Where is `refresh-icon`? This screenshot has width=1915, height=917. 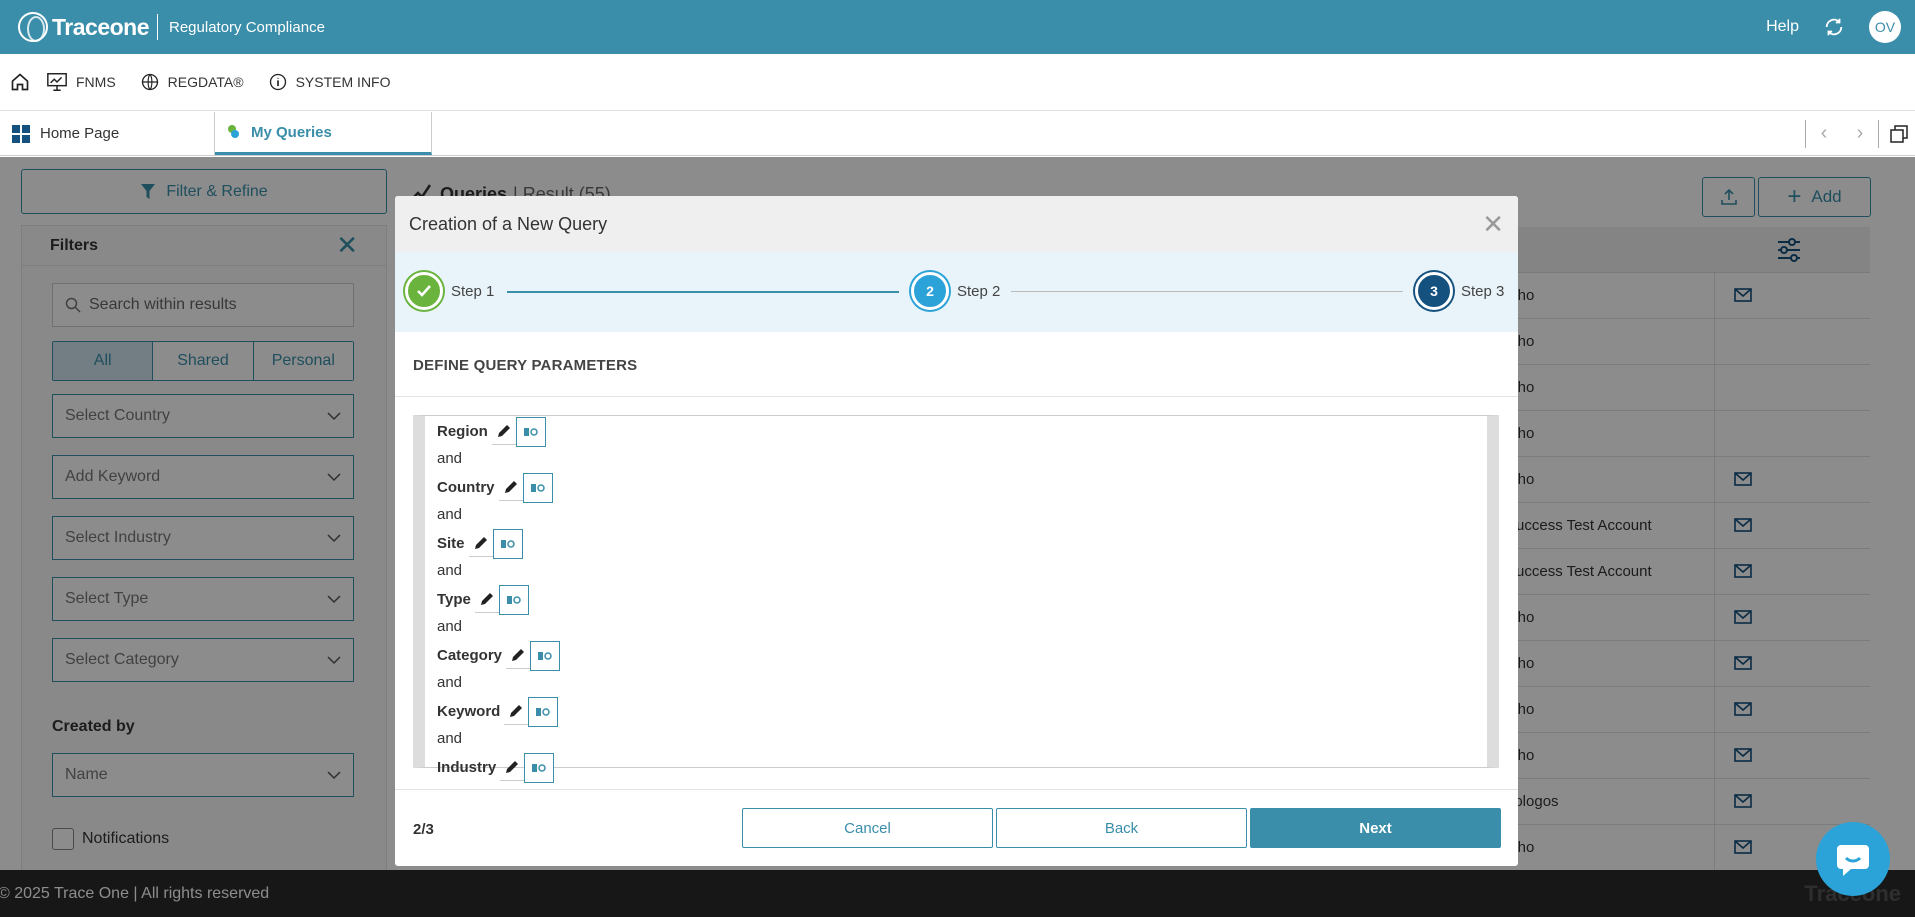 refresh-icon is located at coordinates (1834, 27).